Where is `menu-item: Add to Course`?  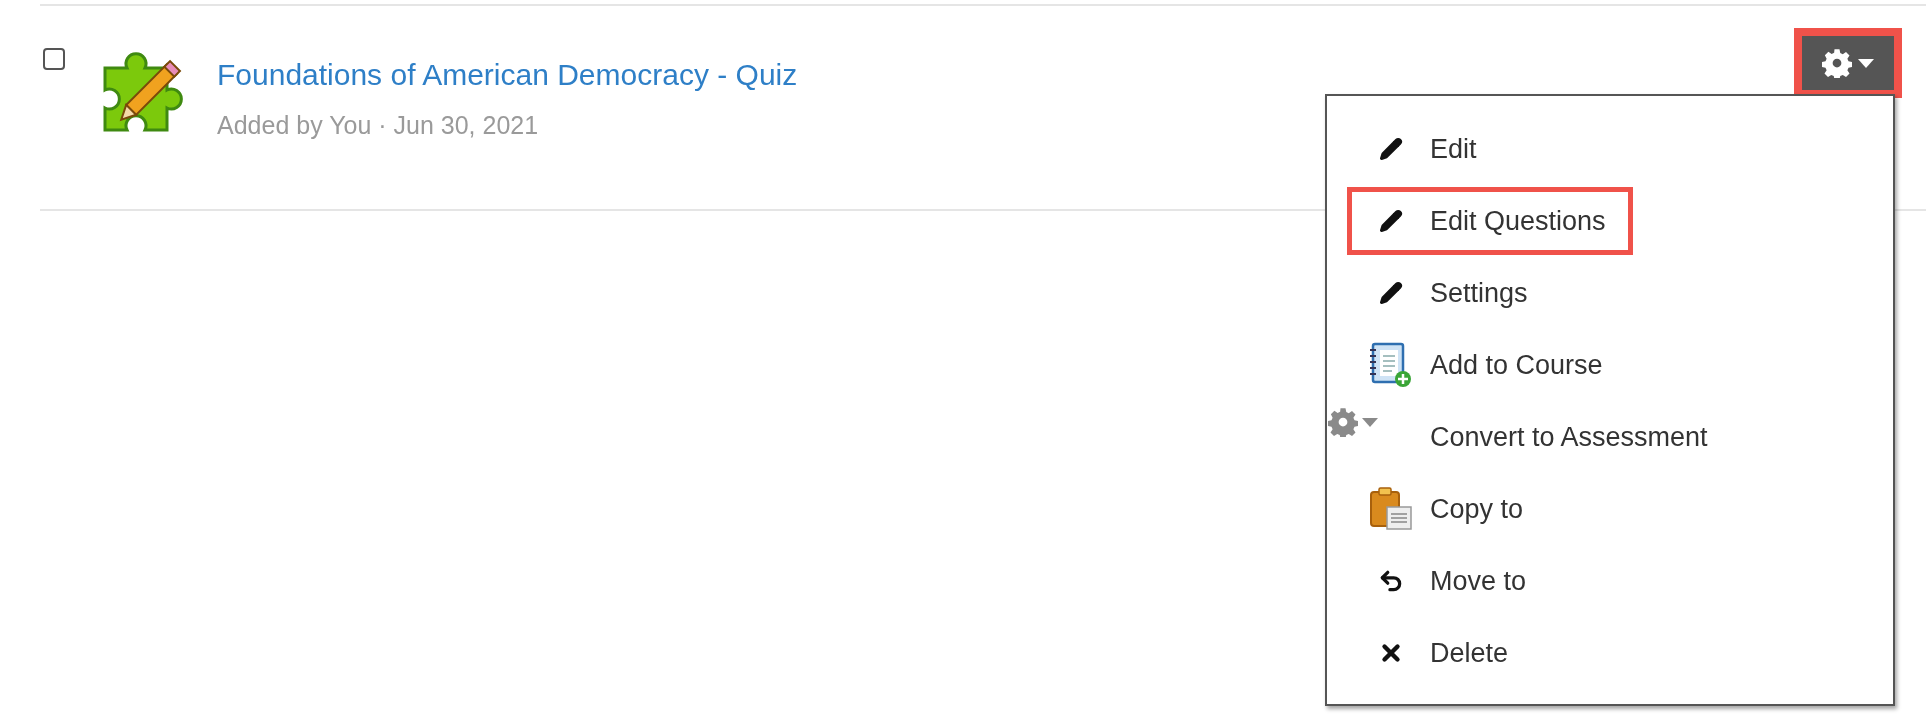 menu-item: Add to Course is located at coordinates (1488, 365).